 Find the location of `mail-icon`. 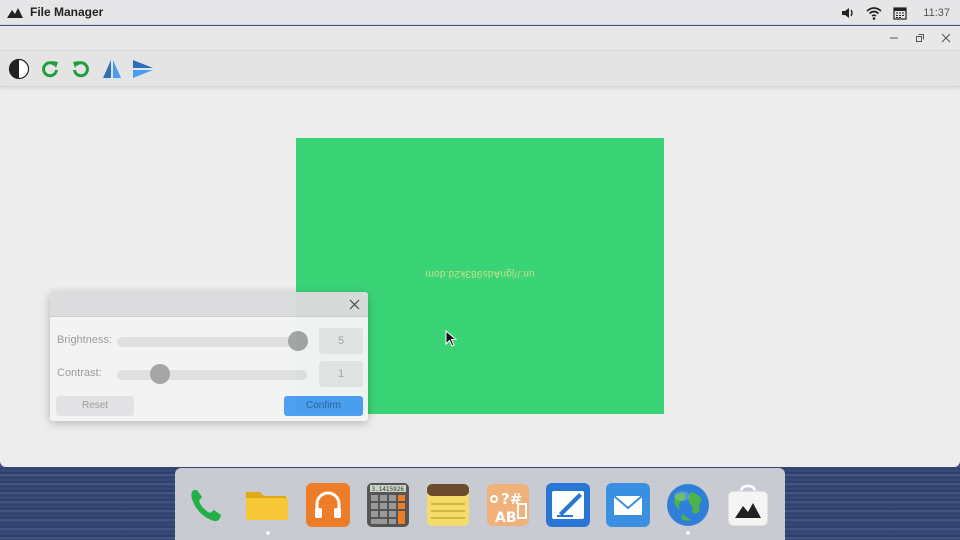

mail-icon is located at coordinates (628, 505).